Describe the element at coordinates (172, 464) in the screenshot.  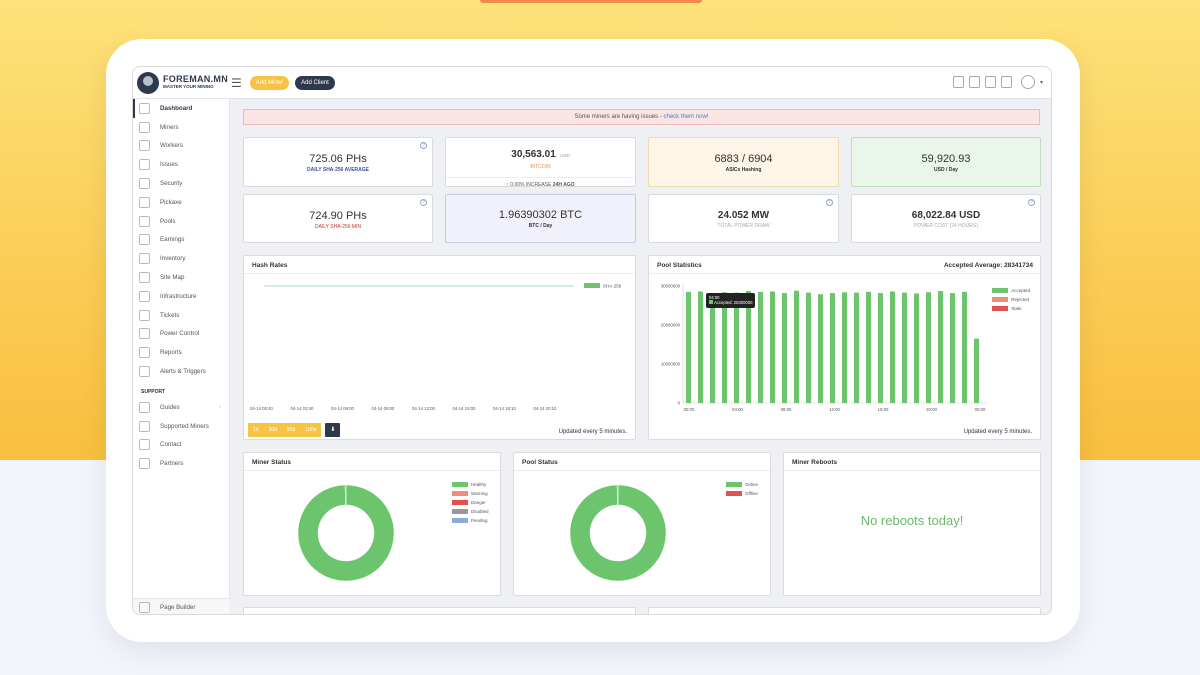
I see `sidebar-item-label: Partners` at that location.